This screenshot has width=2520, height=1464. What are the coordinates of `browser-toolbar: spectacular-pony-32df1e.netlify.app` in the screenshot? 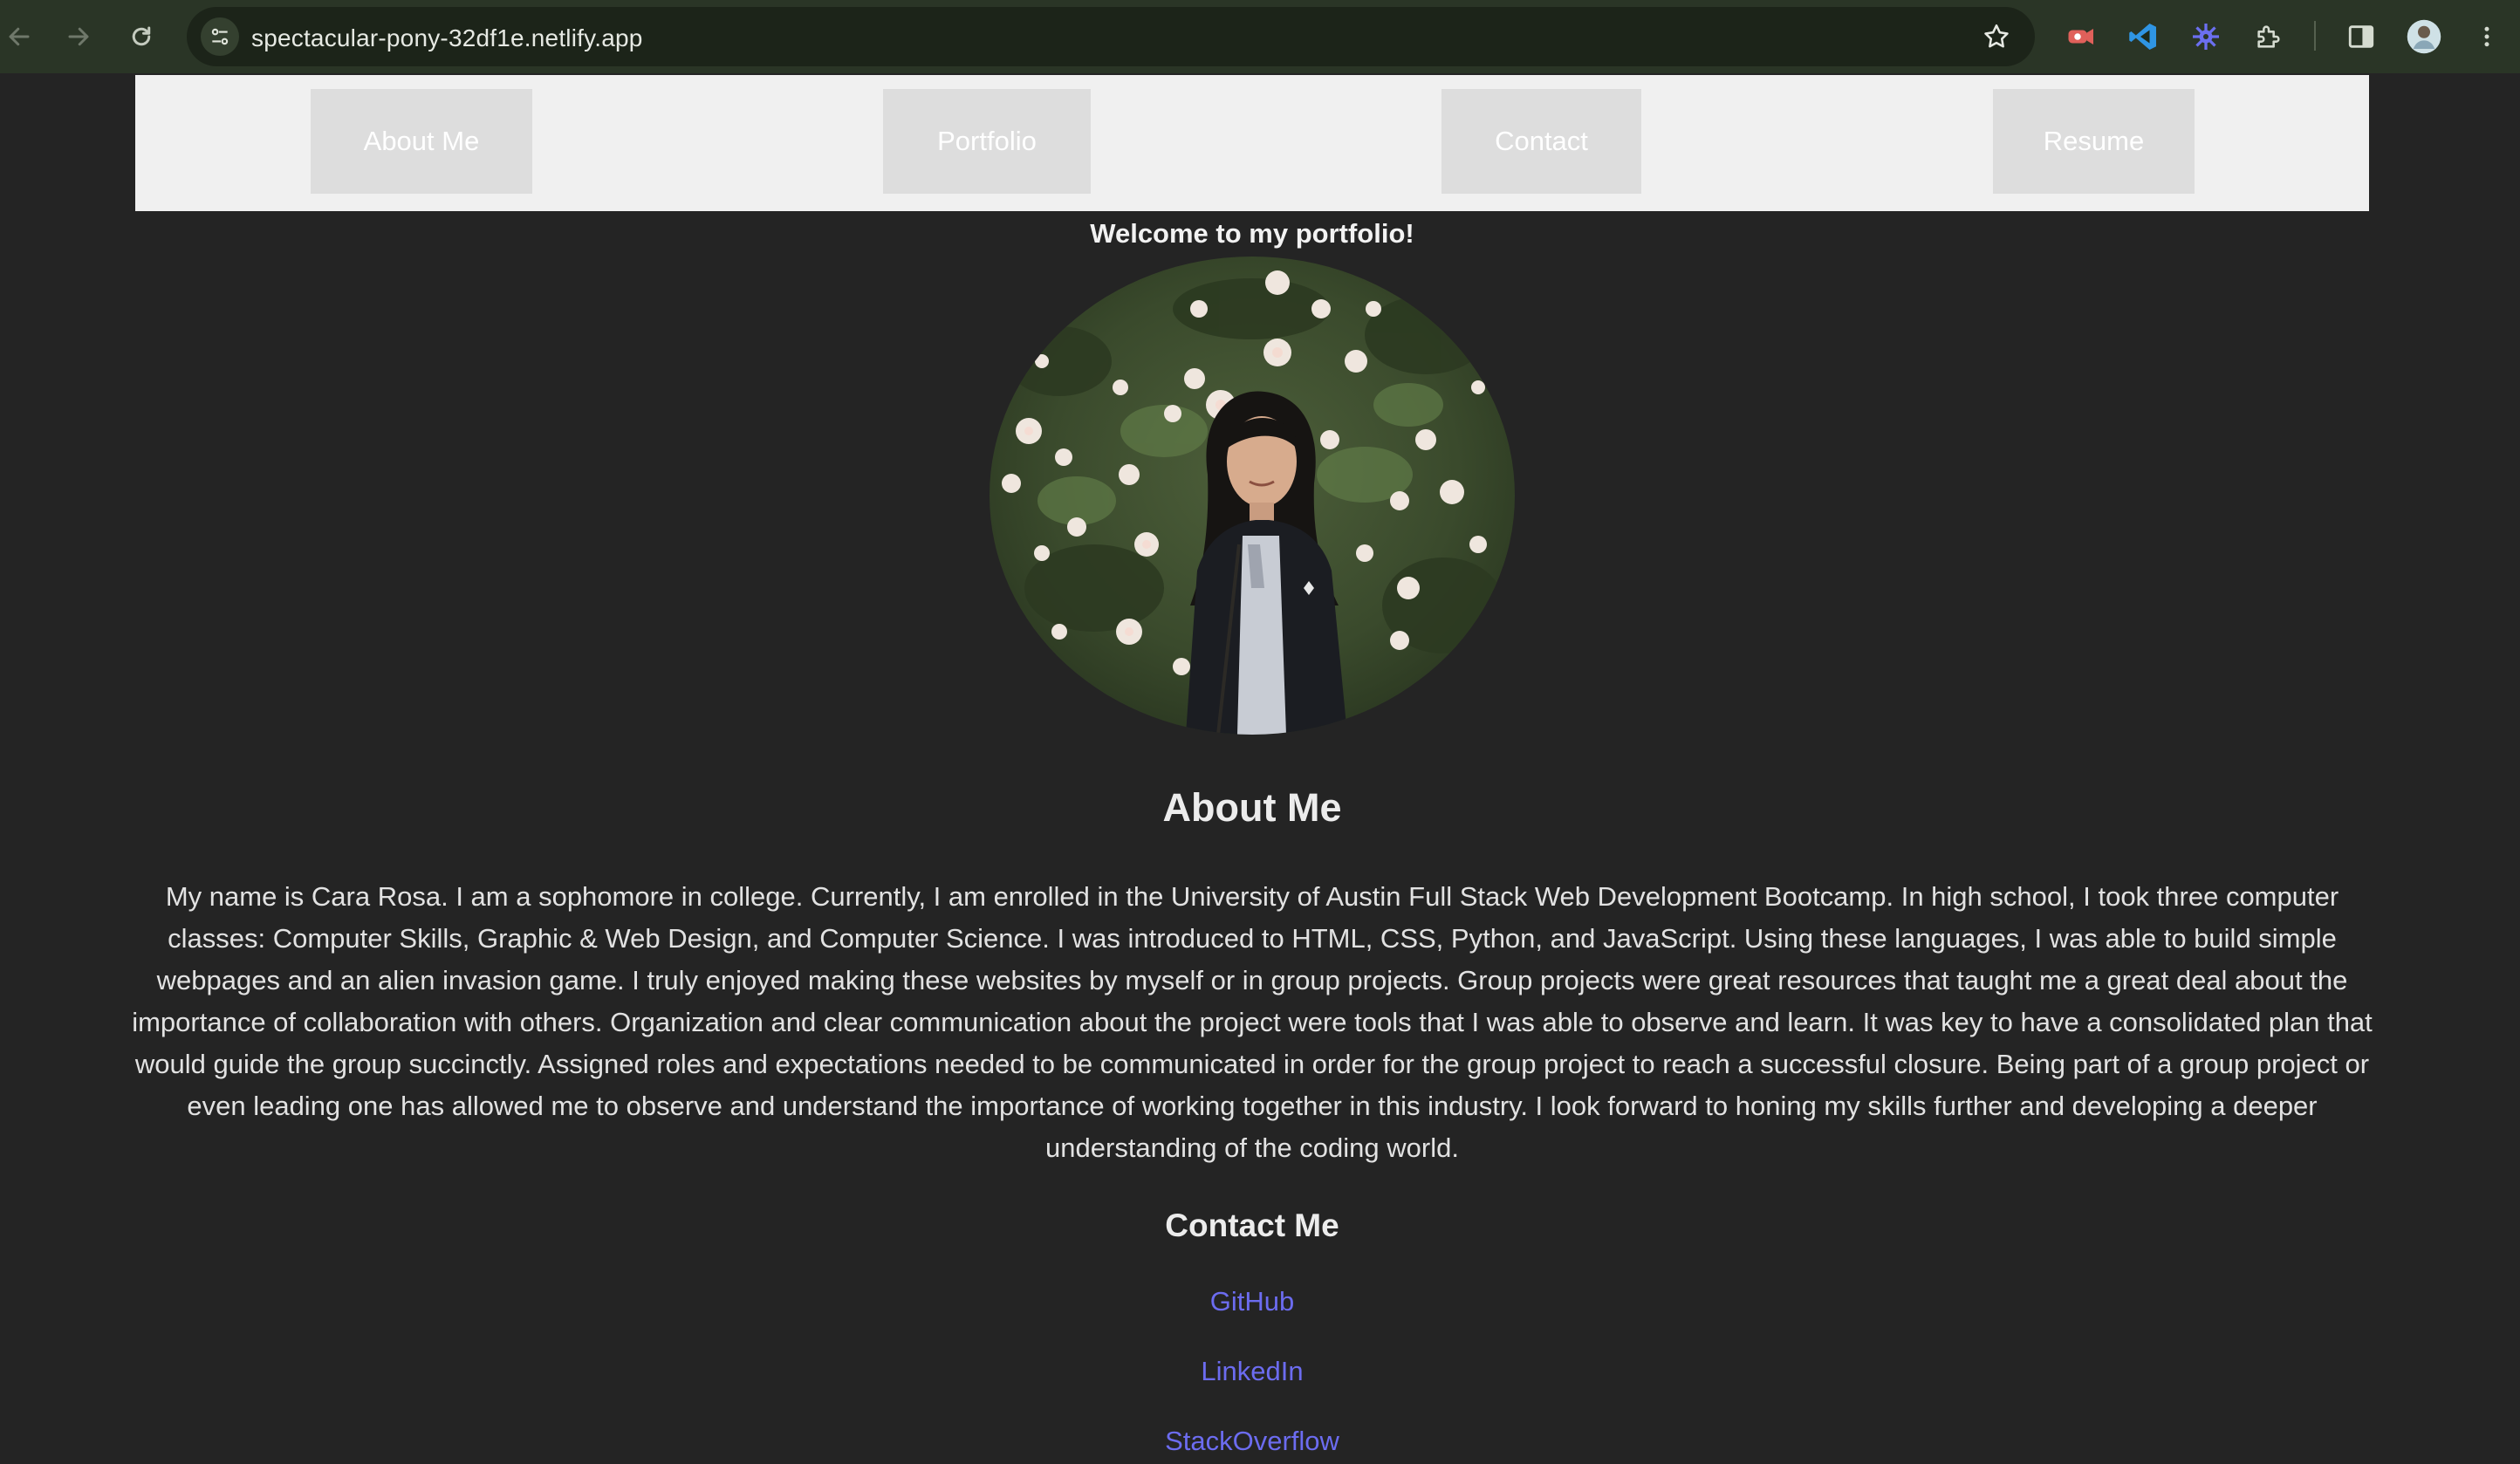 It's located at (1260, 37).